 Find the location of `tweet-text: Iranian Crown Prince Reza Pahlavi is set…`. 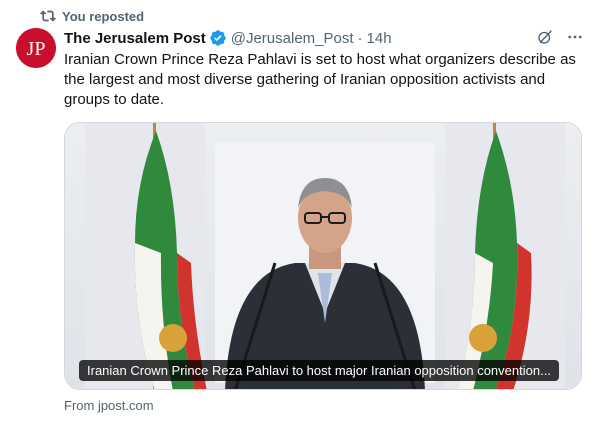

tweet-text: Iranian Crown Prince Reza Pahlavi is set… is located at coordinates (320, 79).